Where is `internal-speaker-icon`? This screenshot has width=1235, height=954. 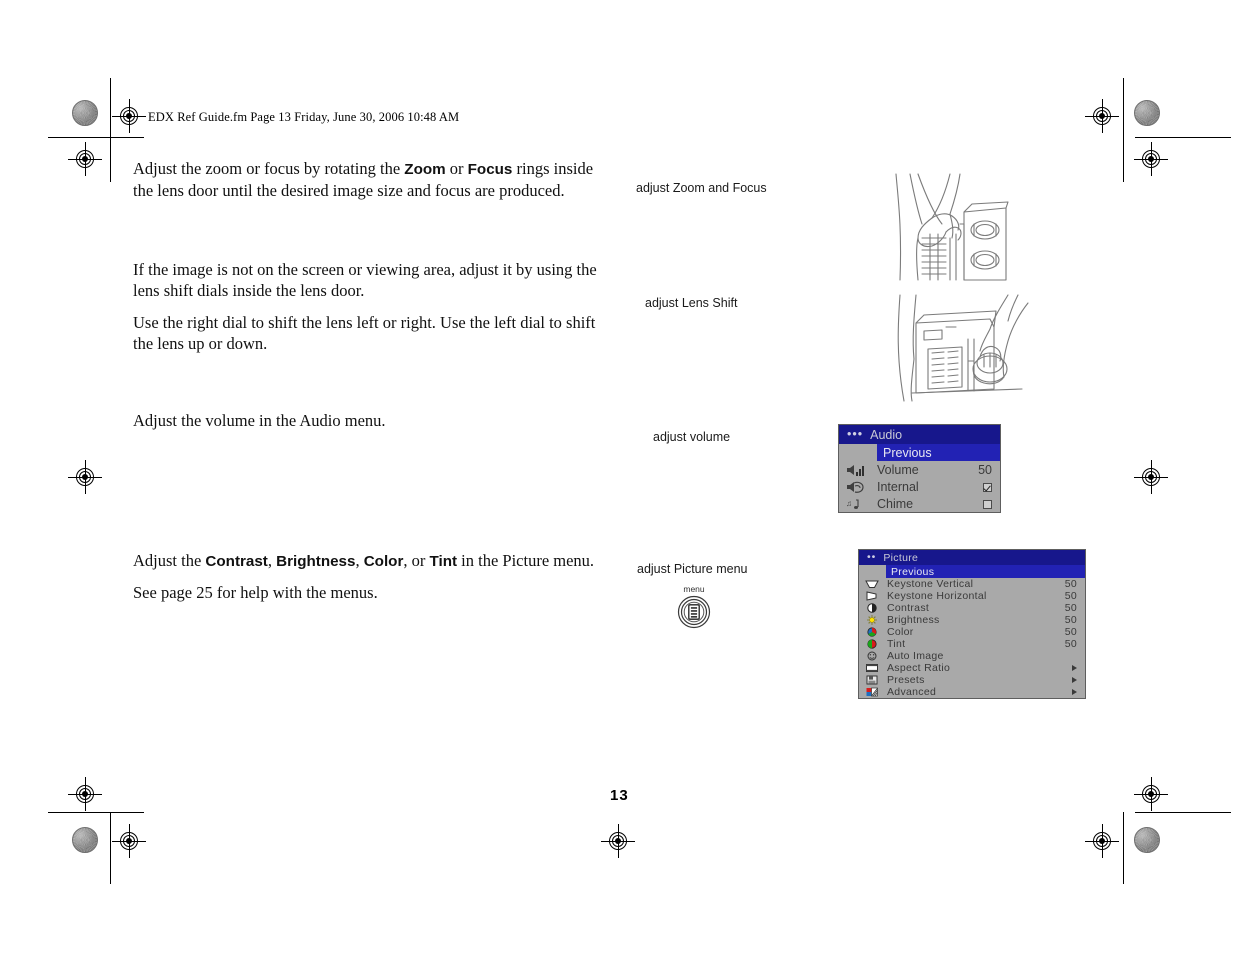 internal-speaker-icon is located at coordinates (855, 486).